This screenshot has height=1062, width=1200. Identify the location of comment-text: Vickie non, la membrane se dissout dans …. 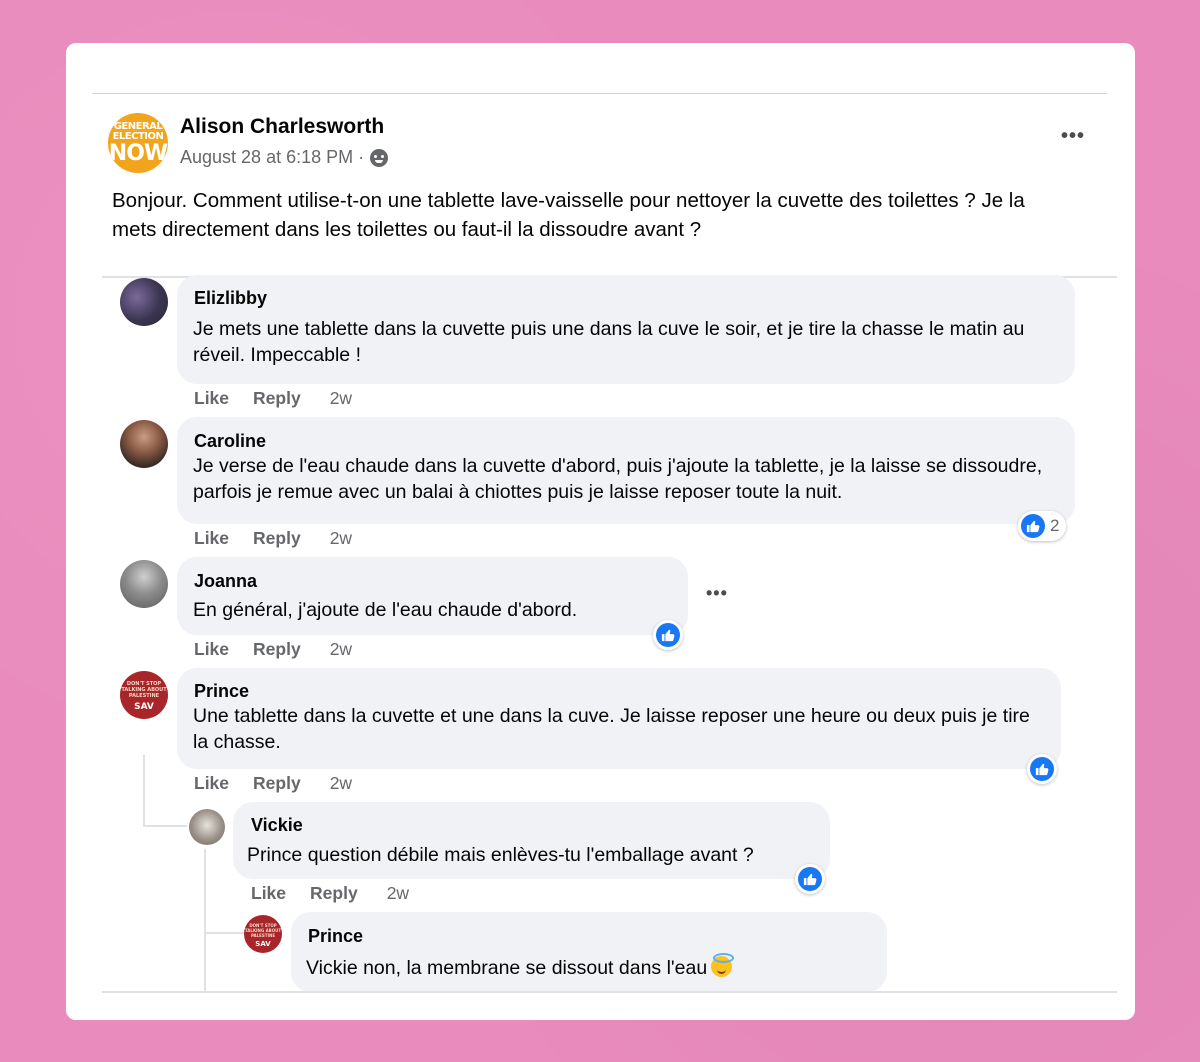
(593, 967).